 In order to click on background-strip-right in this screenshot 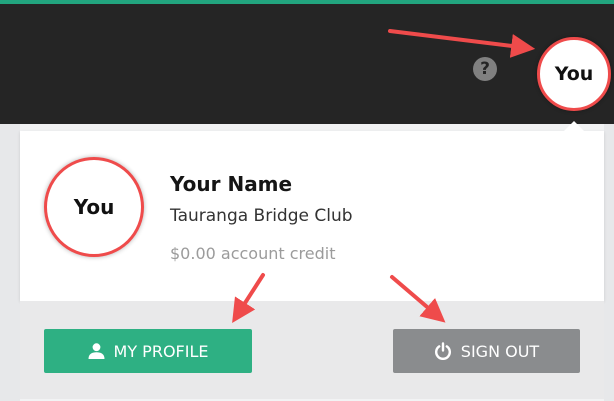, I will do `click(609, 262)`.